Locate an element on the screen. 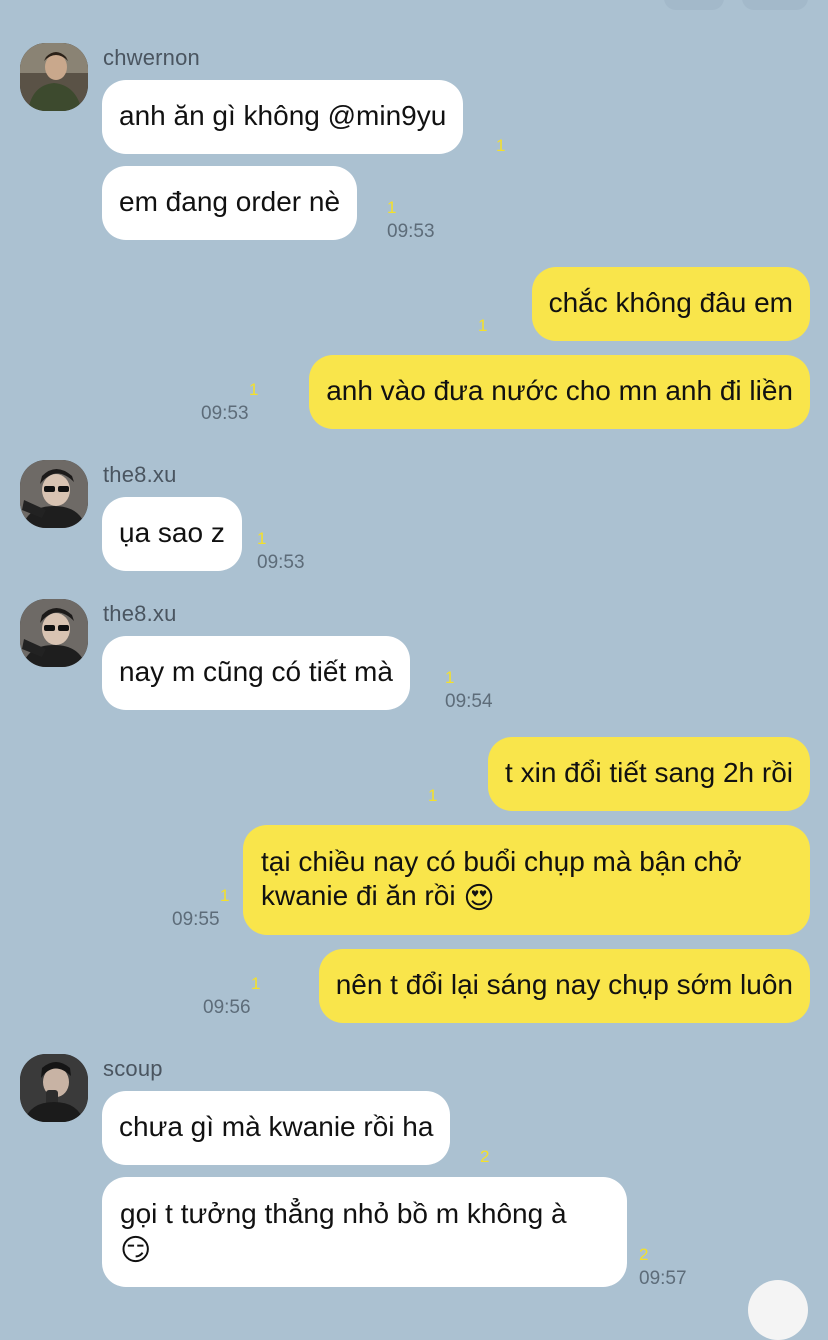  message-bubble-incoming: ụa sao z is located at coordinates (172, 534).